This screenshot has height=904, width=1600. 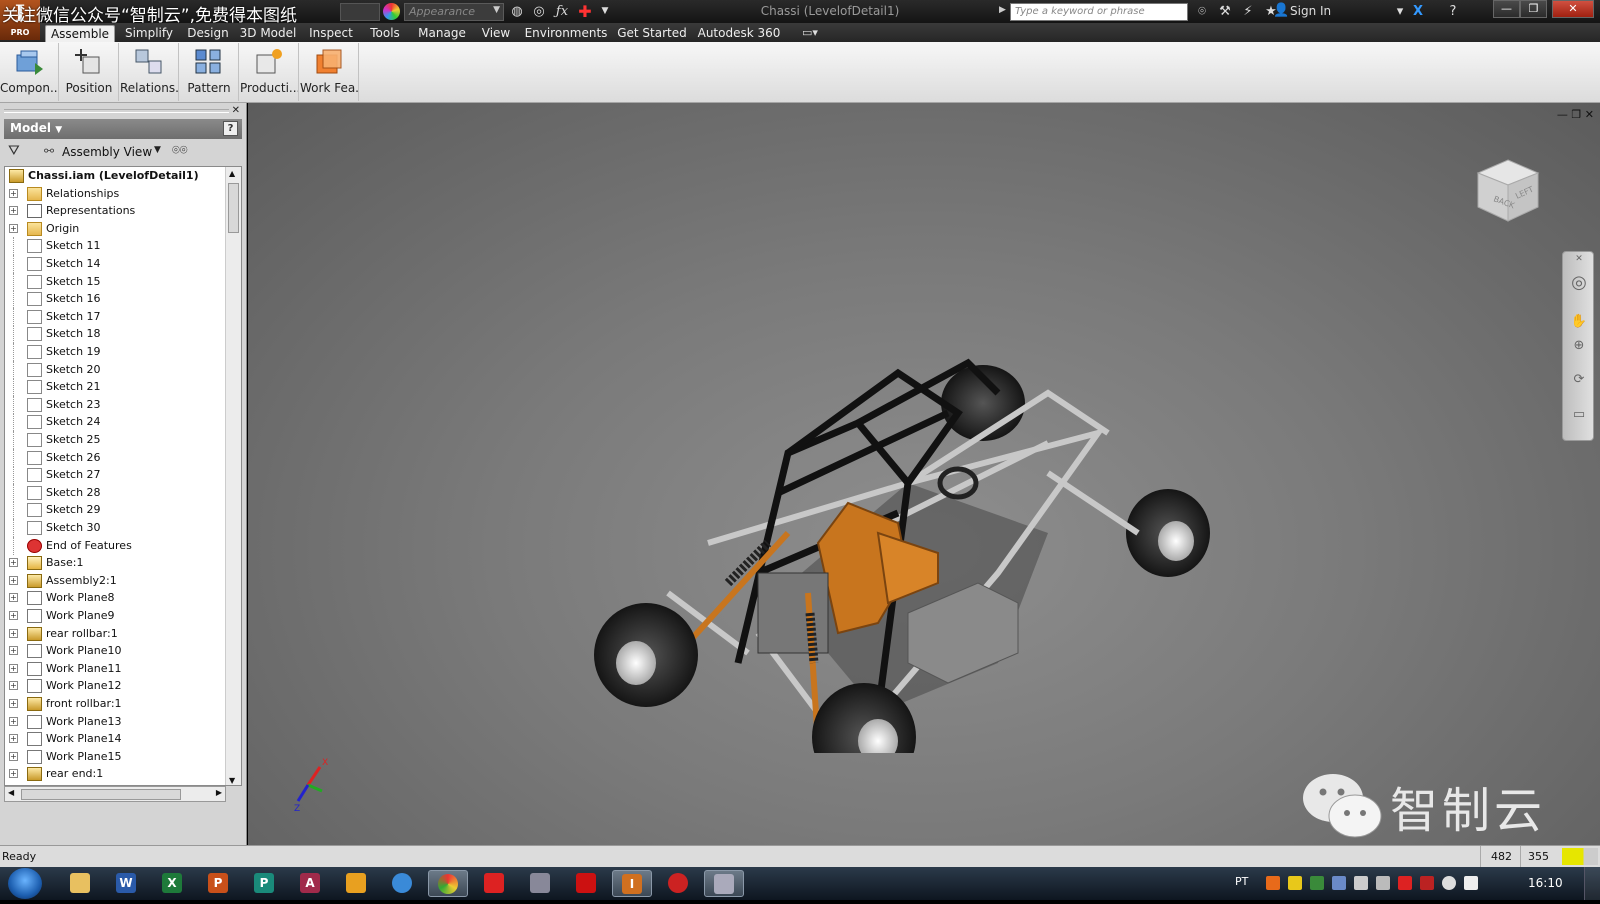 I want to click on filter-icon: ⛛, so click(x=14, y=151).